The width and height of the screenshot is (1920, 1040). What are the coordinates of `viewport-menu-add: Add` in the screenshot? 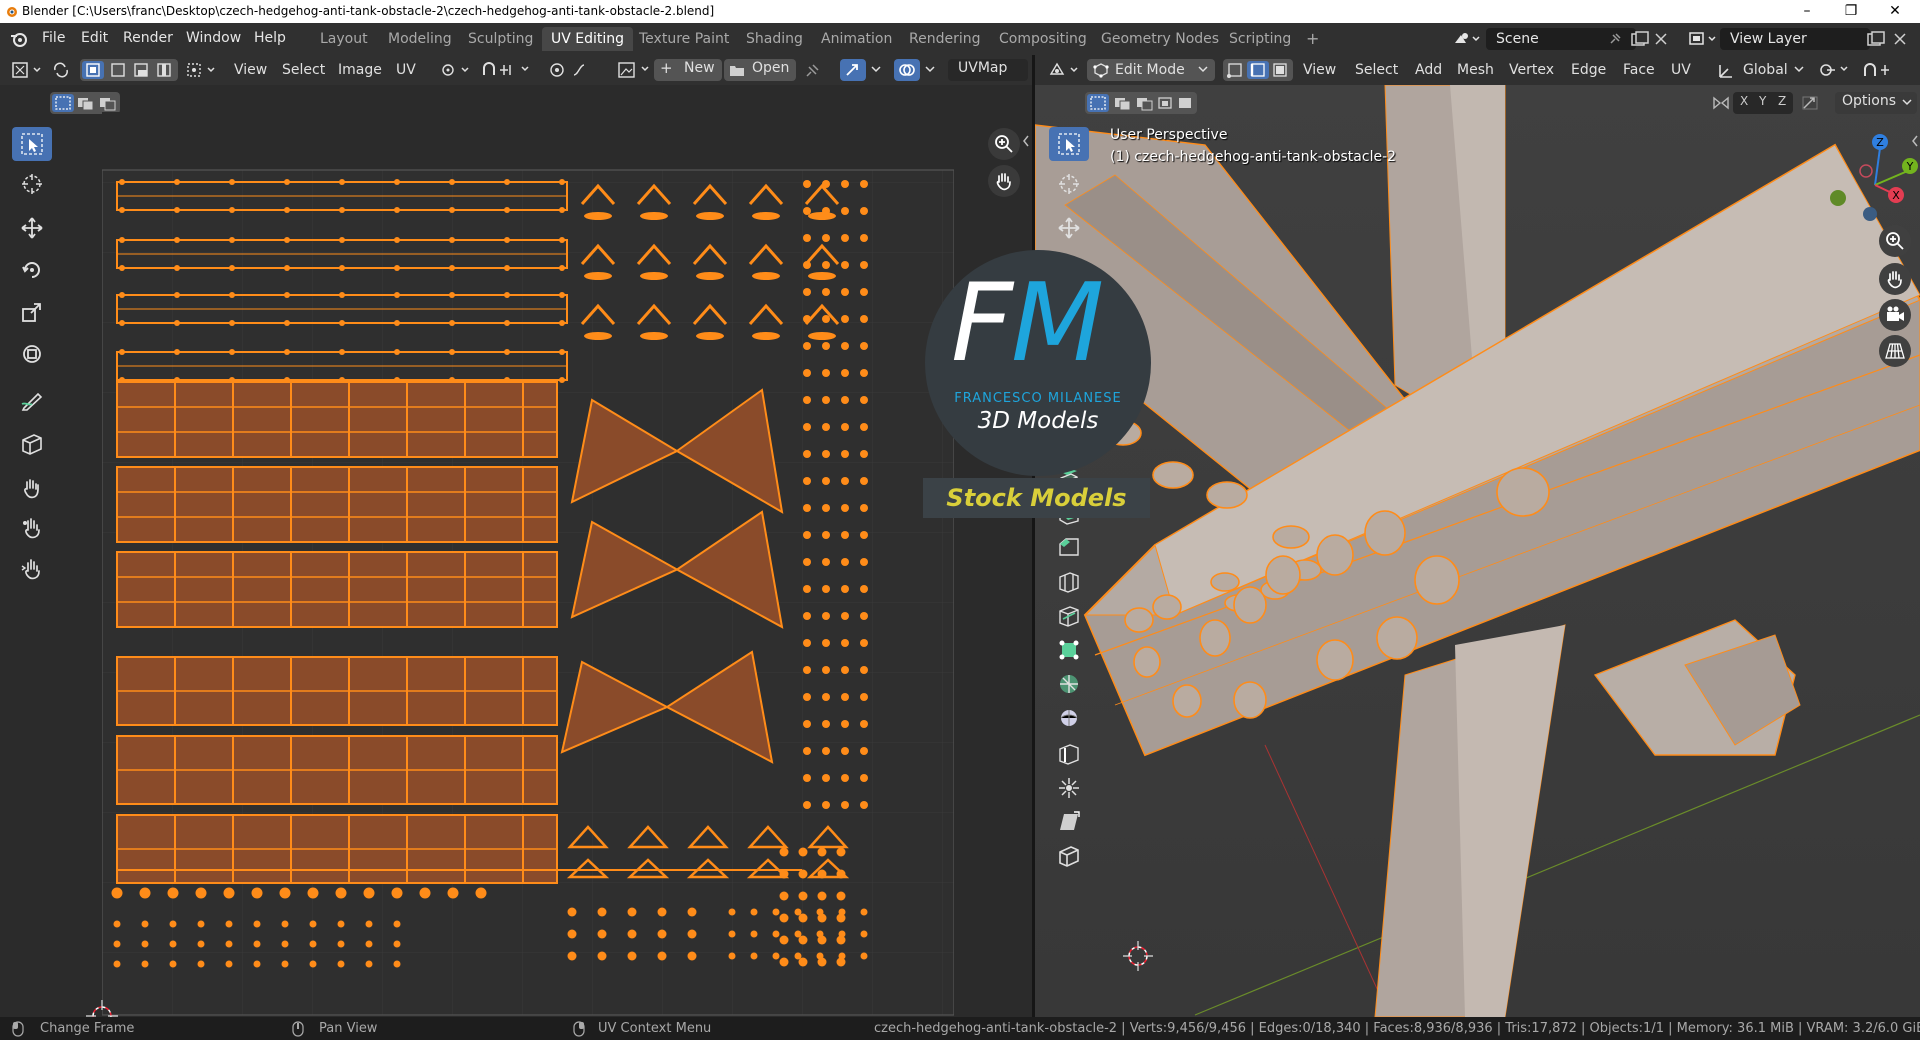 It's located at (1428, 70).